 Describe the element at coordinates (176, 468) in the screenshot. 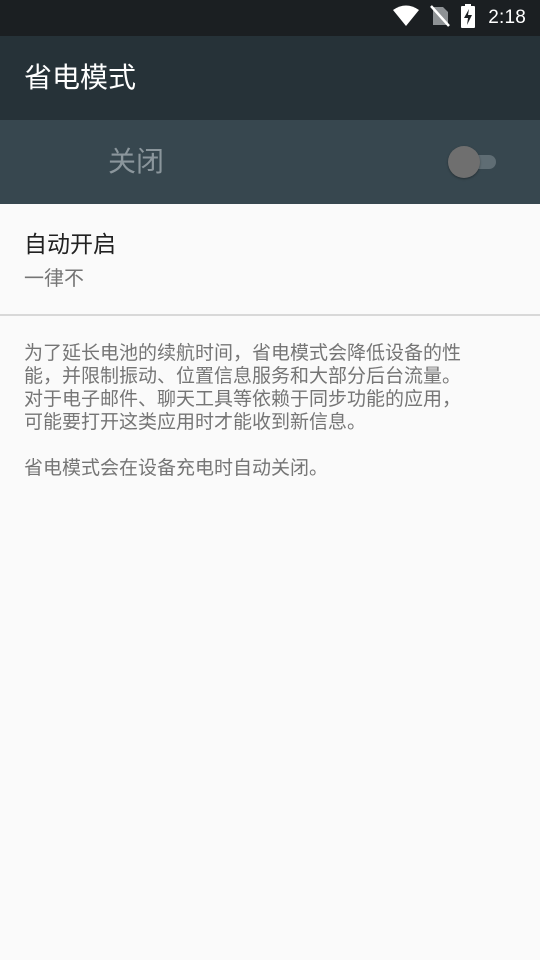

I see `description-paragraph: 省电模式会在设备充电时自动关闭。` at that location.